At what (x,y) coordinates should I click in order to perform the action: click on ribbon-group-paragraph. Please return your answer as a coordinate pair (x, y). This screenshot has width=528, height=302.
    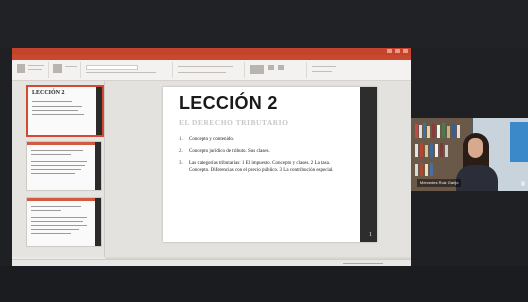
    Looking at the image, I should click on (209, 70).